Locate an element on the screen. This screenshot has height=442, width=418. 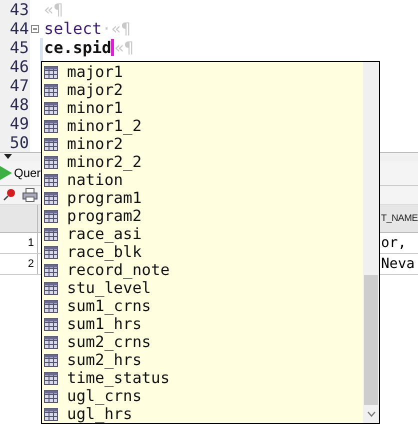
suggestion-item: major2 is located at coordinates (202, 90).